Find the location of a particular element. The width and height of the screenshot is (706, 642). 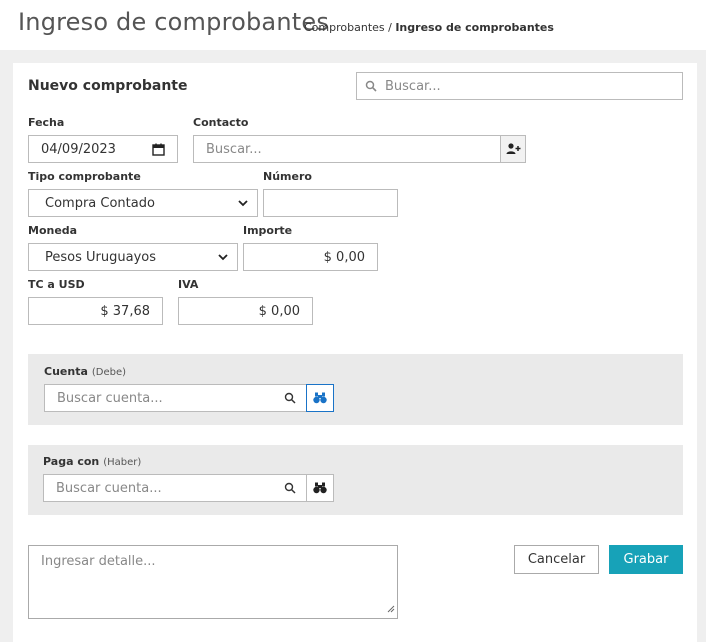

numero-label: Número is located at coordinates (287, 176).